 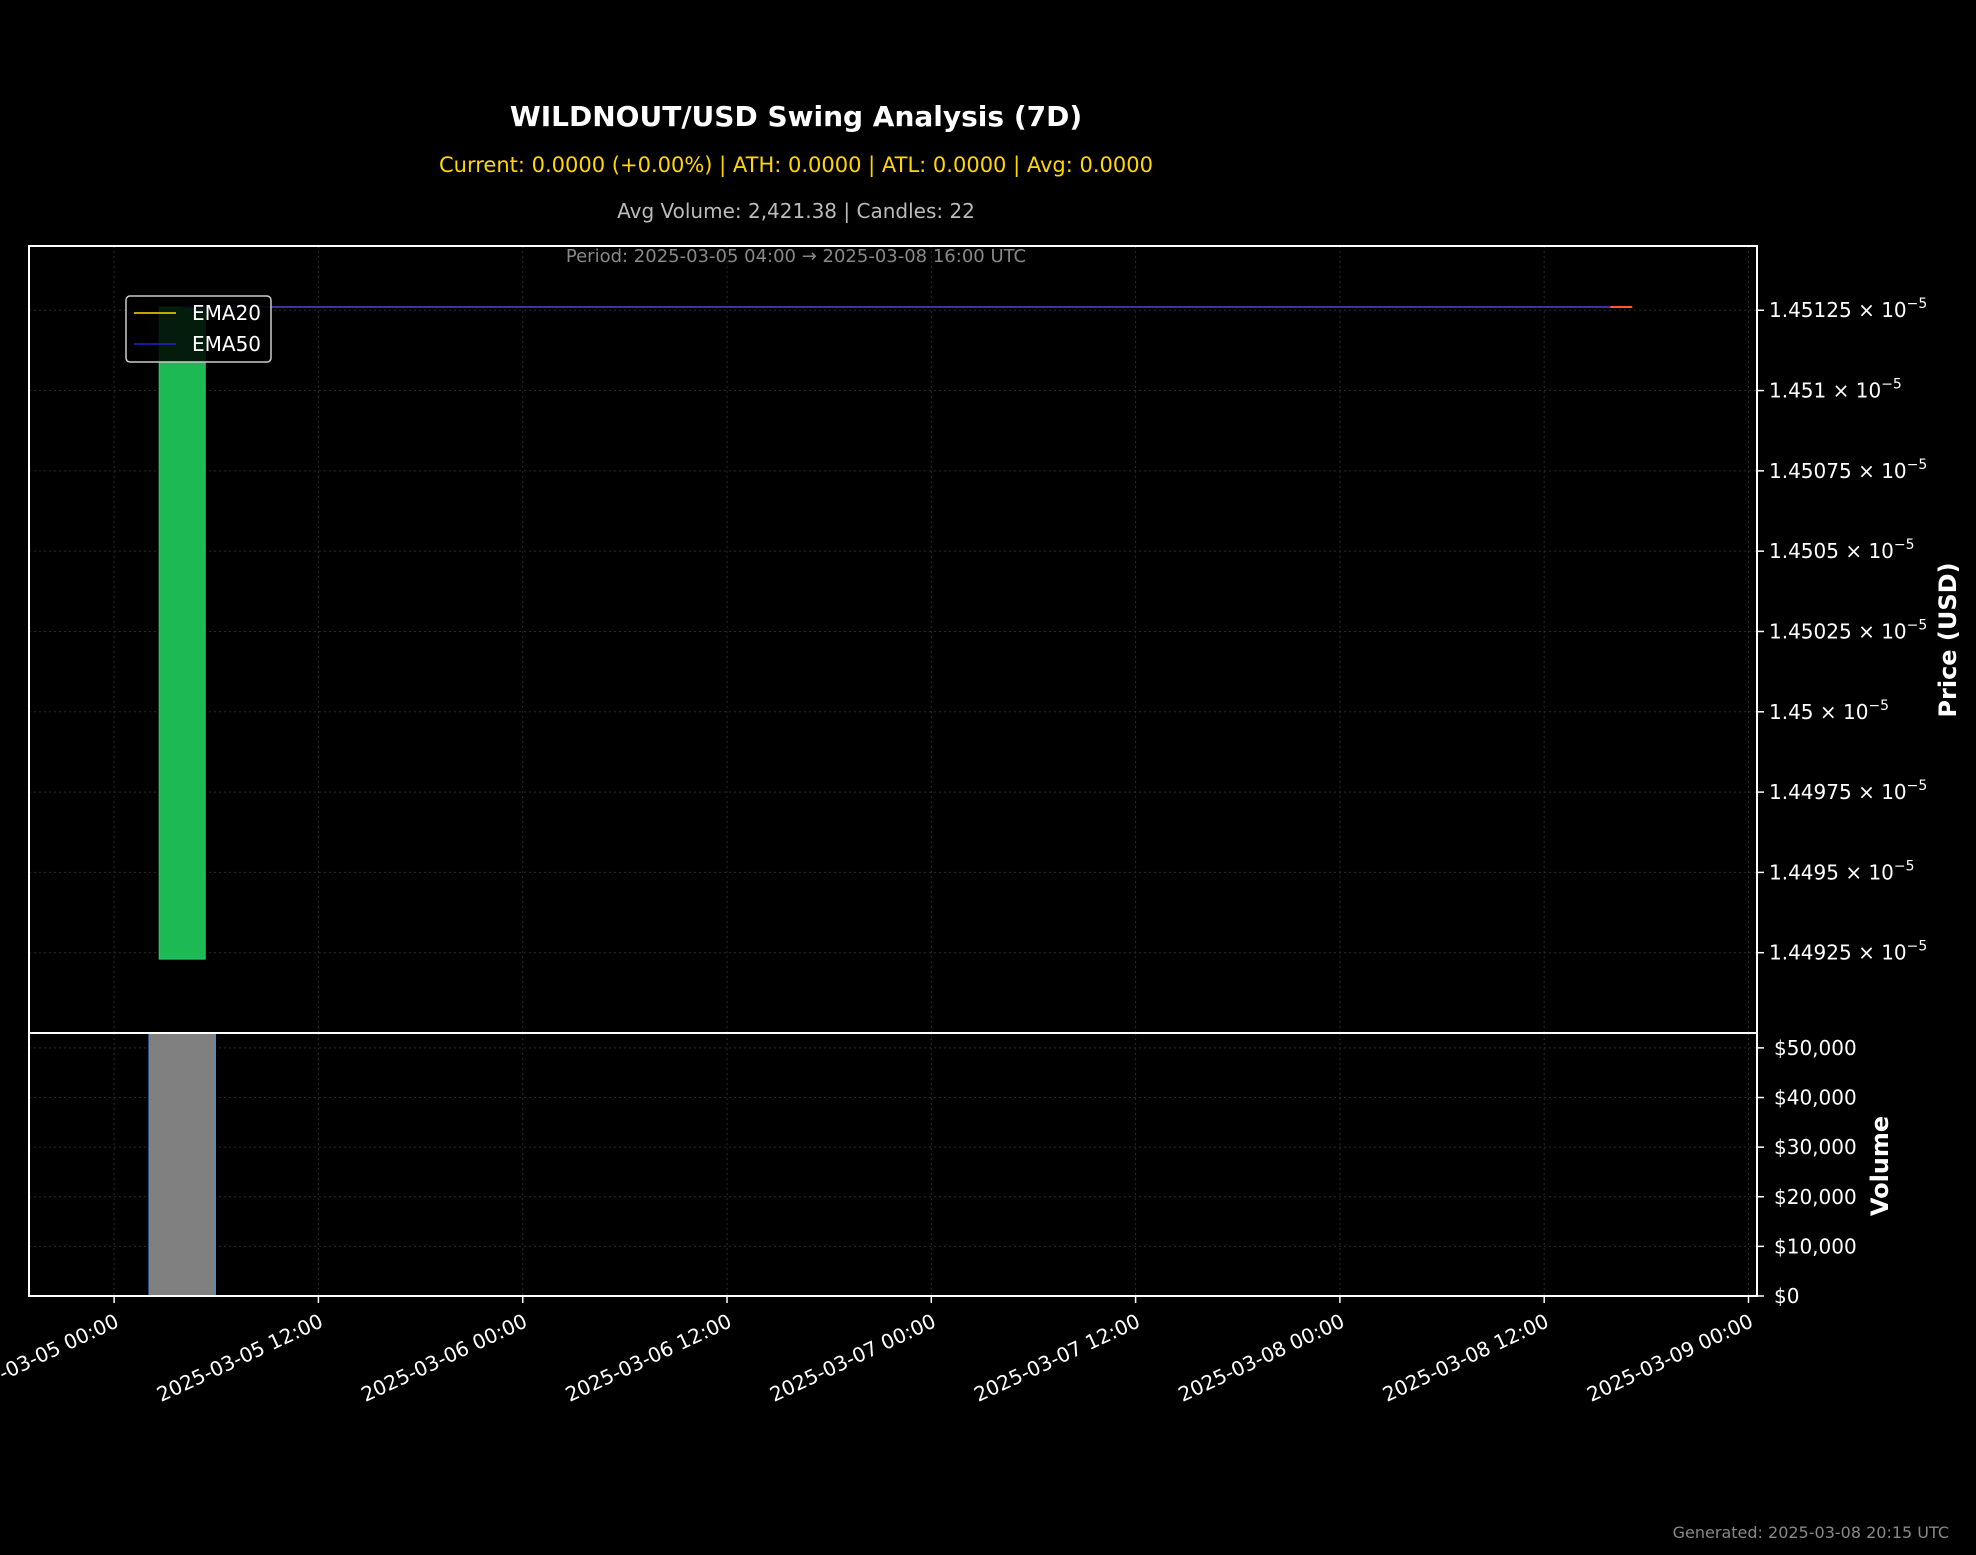 What do you see at coordinates (1811, 1532) in the screenshot?
I see `generated-timestamp: Generated: 2025-03-08 20:15 UTC` at bounding box center [1811, 1532].